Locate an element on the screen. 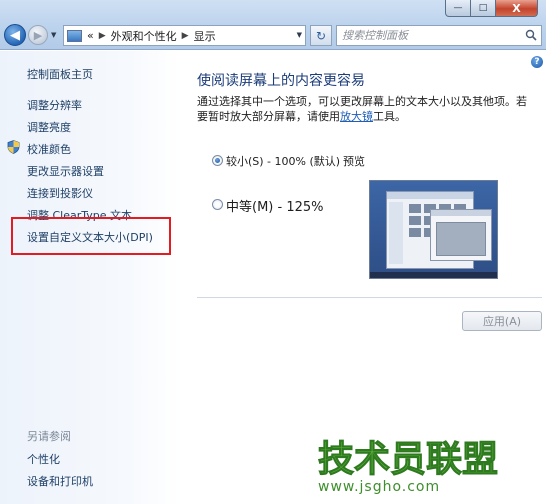 This screenshot has width=546, height=504. close-button: X is located at coordinates (517, 8).